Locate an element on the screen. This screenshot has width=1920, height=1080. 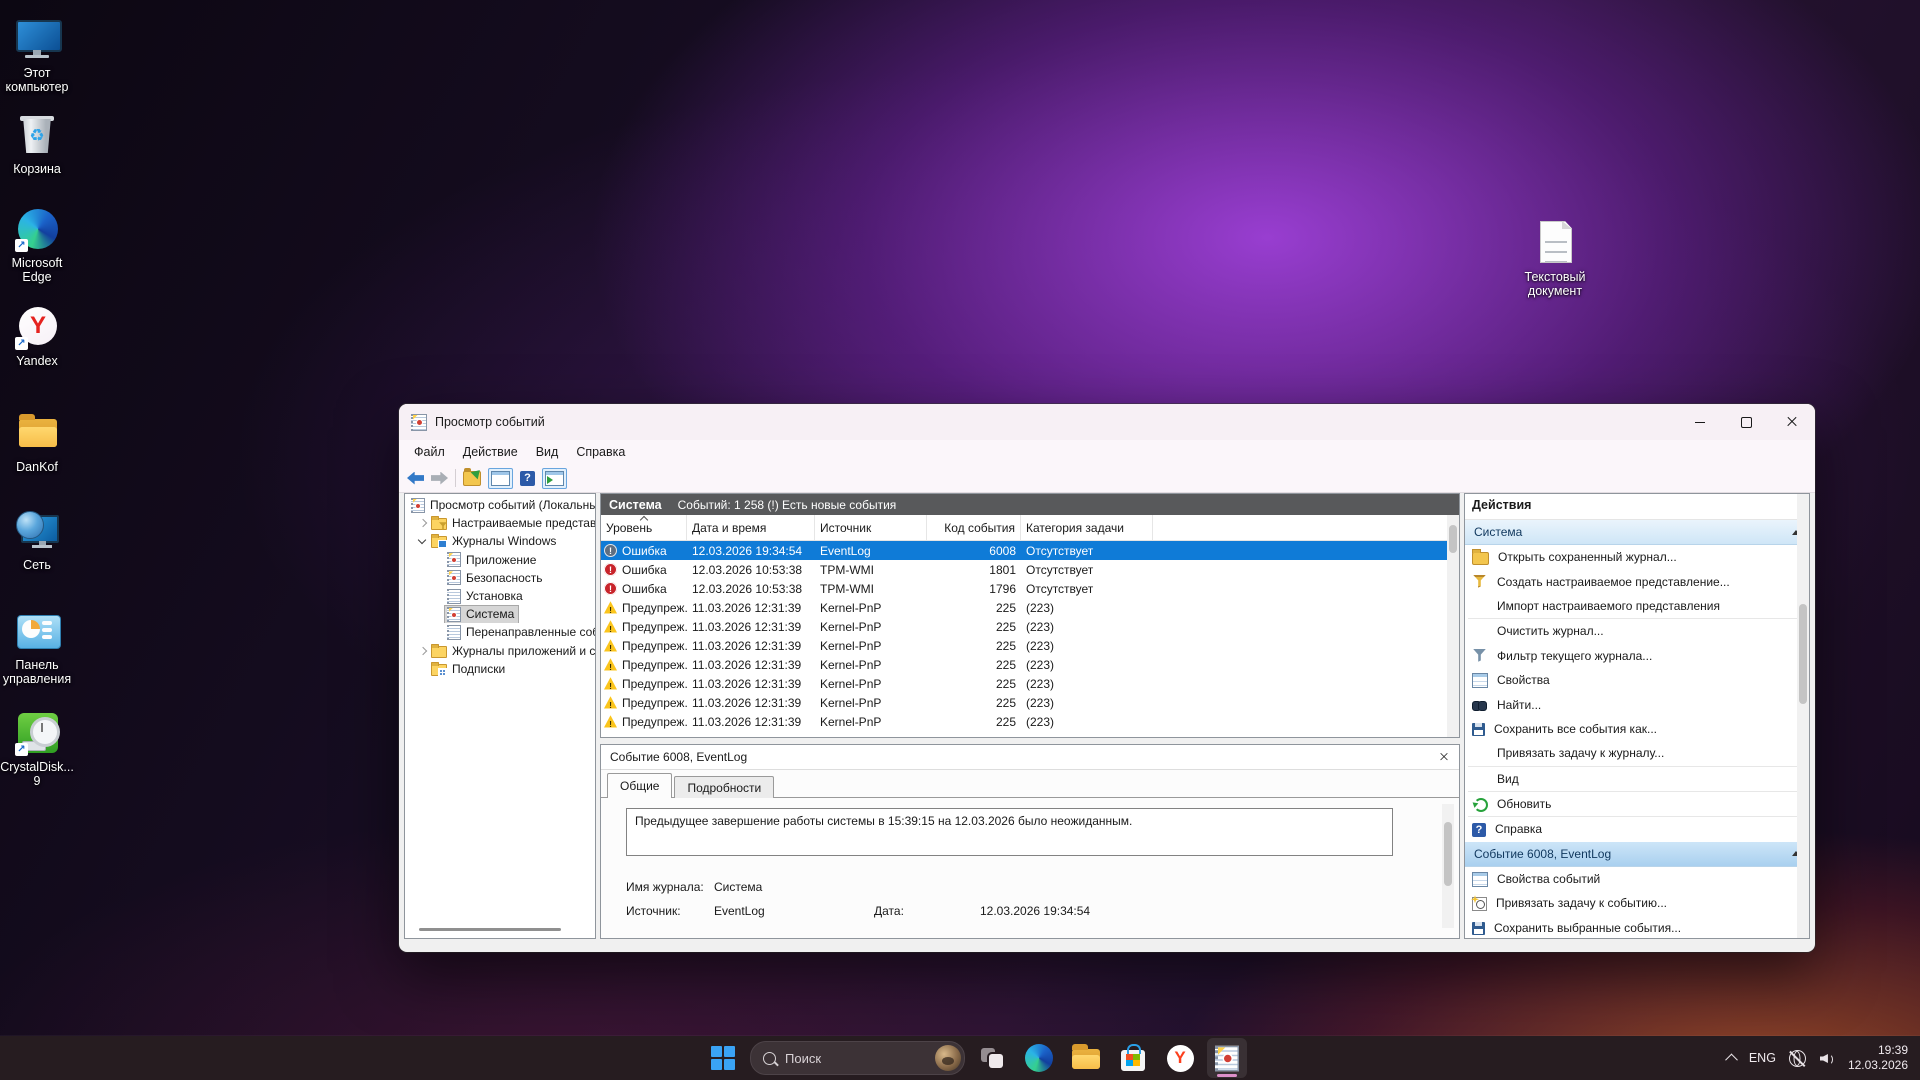
details-tab: Общие is located at coordinates (640, 785).